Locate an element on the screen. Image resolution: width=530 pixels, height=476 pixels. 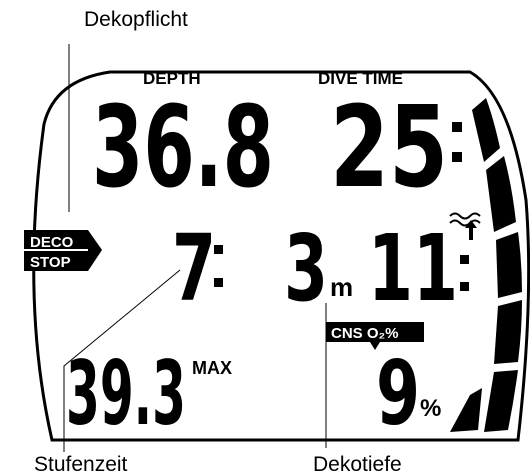
max-label: MAX is located at coordinates (212, 368).